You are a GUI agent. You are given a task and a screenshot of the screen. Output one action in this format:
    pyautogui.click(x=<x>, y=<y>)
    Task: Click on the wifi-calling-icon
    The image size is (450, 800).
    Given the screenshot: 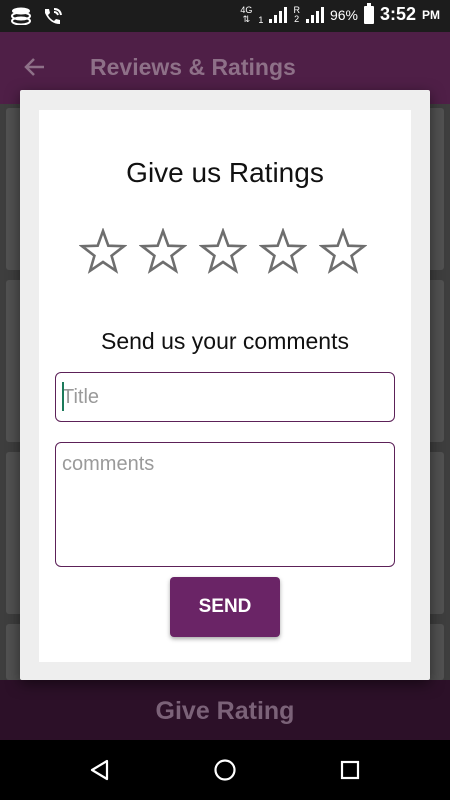 What is the action you would take?
    pyautogui.click(x=53, y=16)
    